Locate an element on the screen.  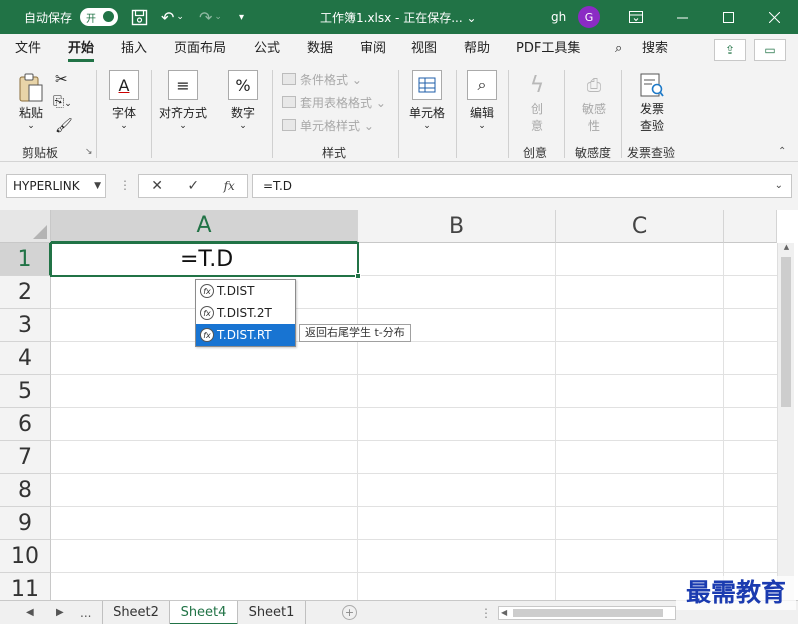
row-header-2: 2 is located at coordinates (25, 292).